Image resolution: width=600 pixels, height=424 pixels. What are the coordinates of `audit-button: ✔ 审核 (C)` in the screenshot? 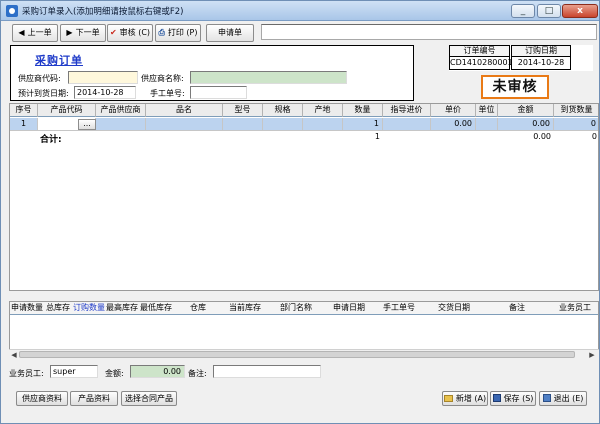 It's located at (130, 33).